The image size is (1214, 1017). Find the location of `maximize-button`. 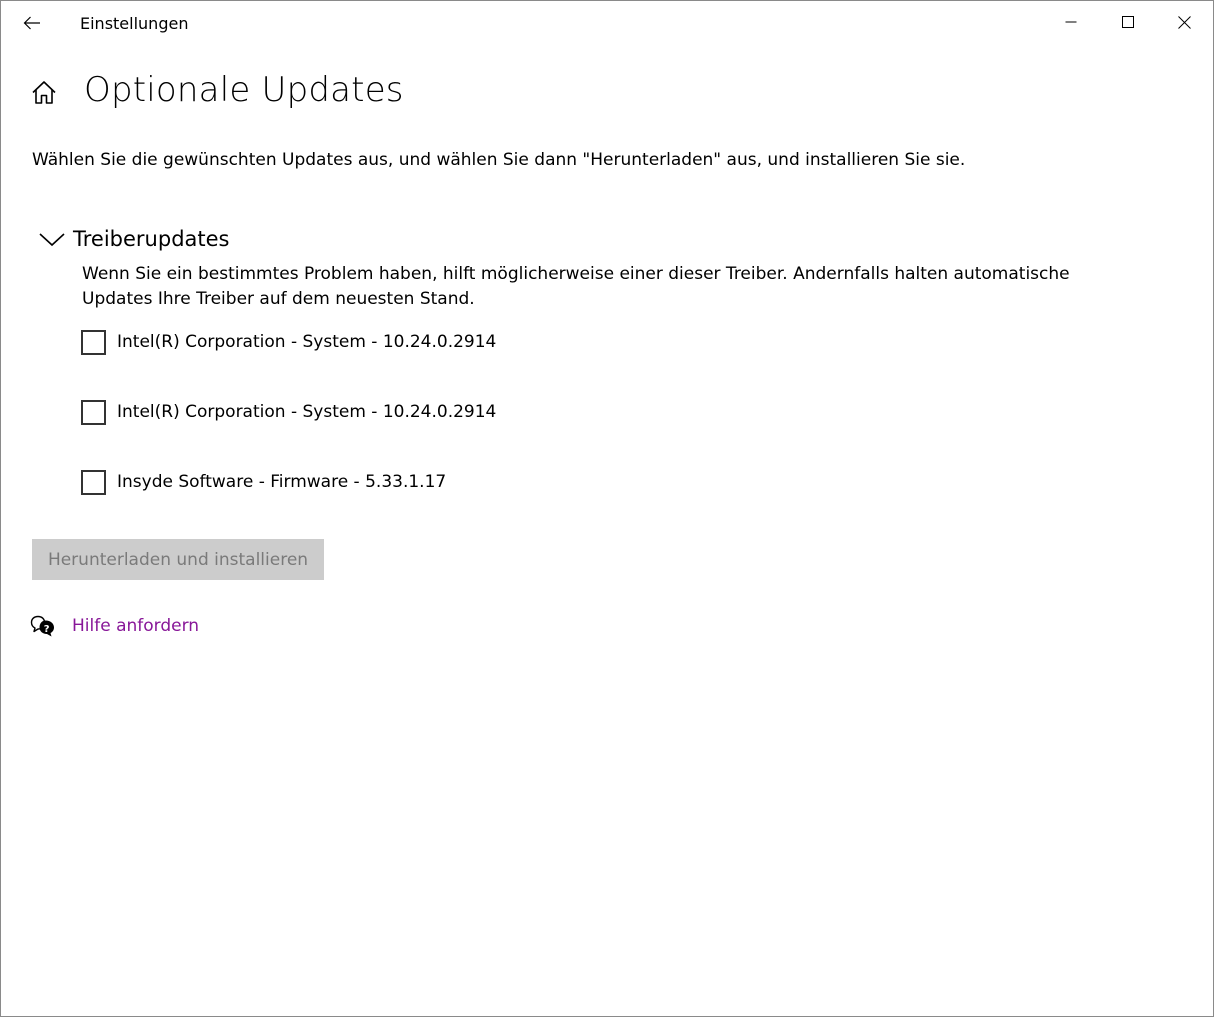

maximize-button is located at coordinates (1127, 22).